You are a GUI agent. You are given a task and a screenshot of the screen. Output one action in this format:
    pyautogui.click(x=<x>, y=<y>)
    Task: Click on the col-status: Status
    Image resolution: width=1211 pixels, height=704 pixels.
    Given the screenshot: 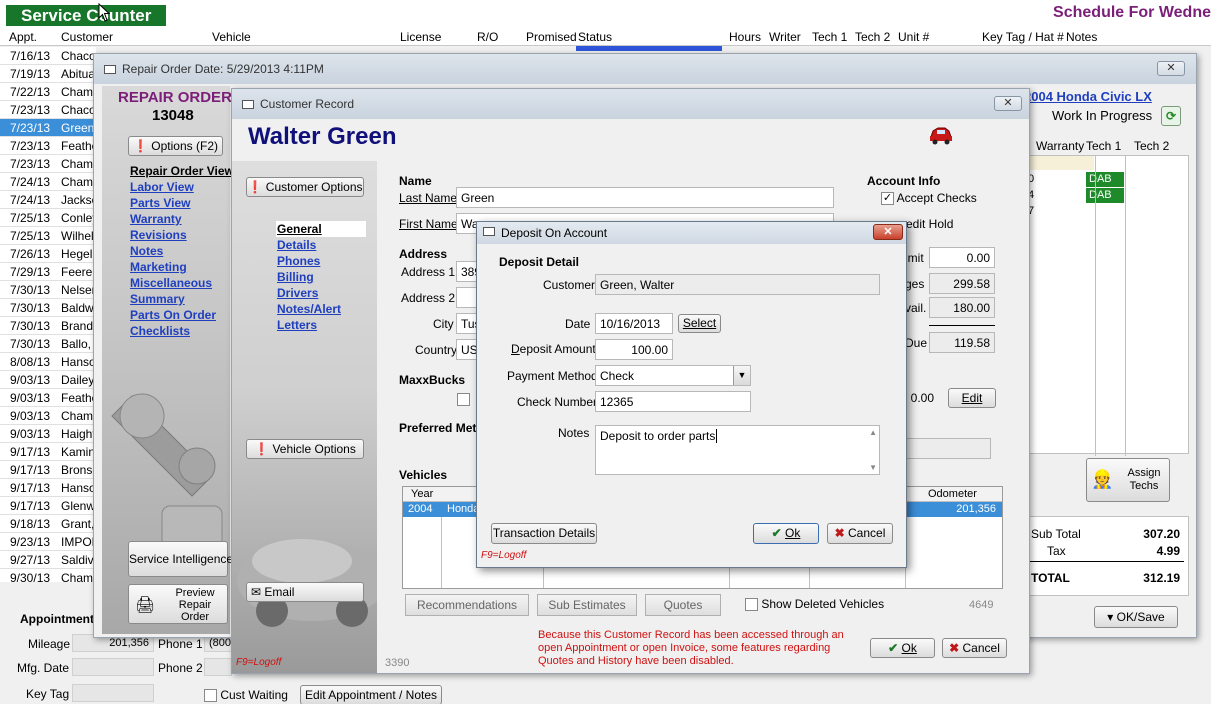 What is the action you would take?
    pyautogui.click(x=595, y=37)
    